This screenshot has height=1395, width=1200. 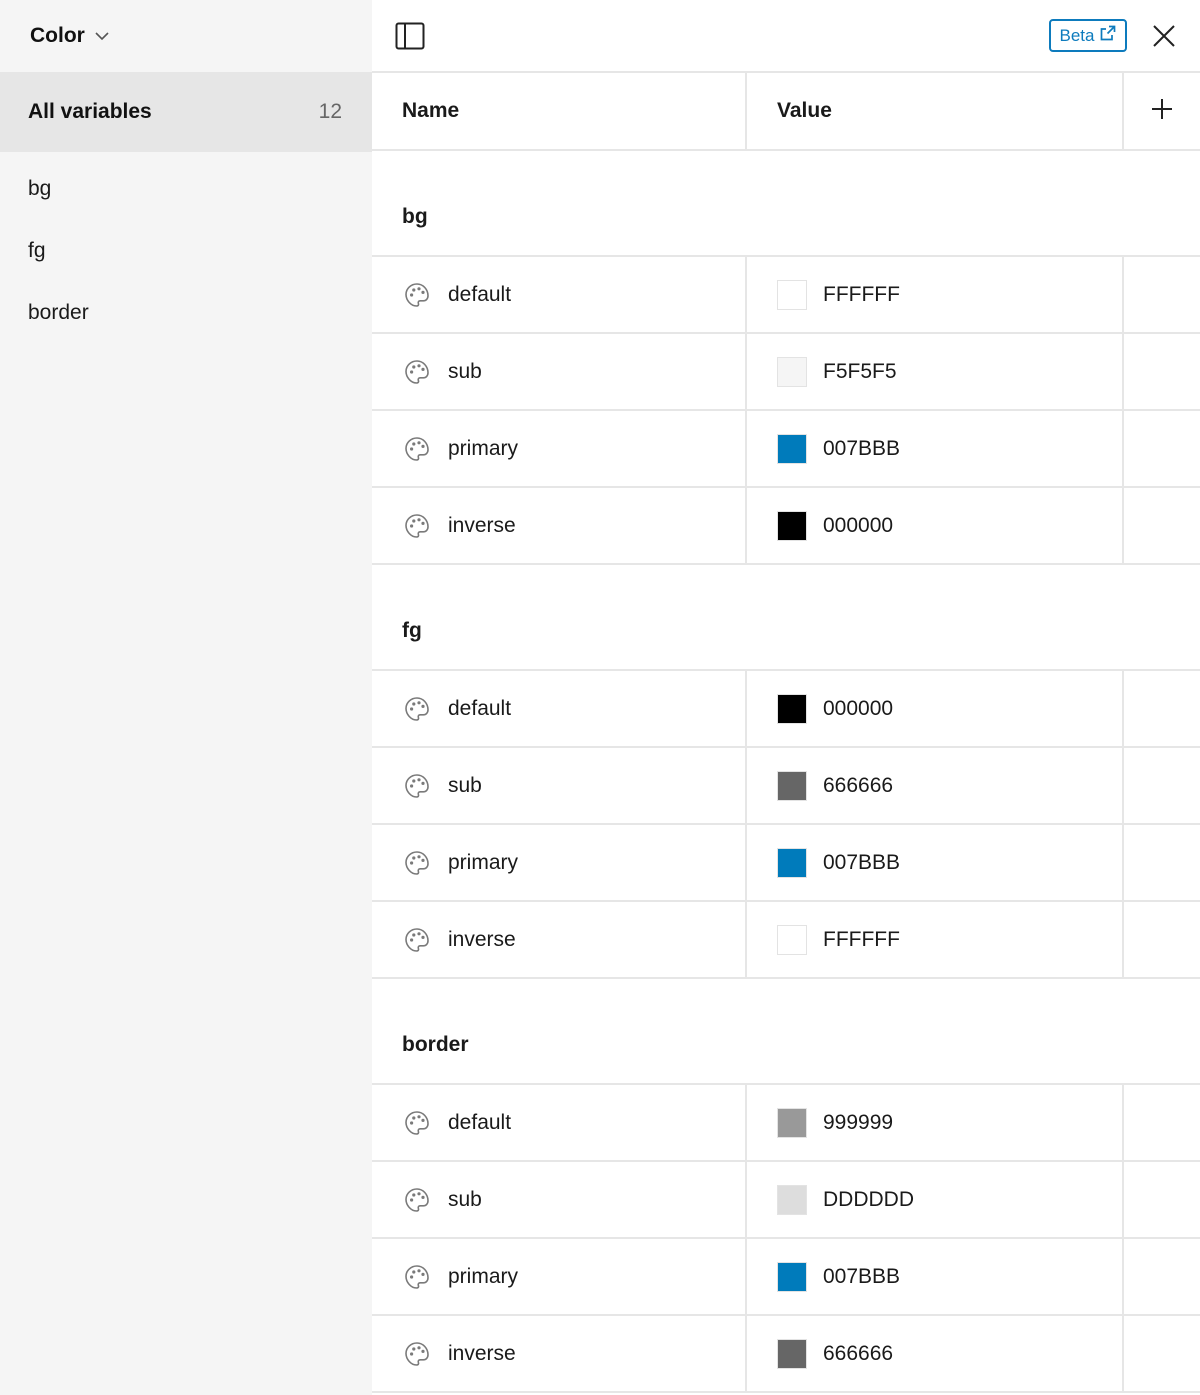 What do you see at coordinates (186, 189) in the screenshot?
I see `sidebar-item-bg: bg` at bounding box center [186, 189].